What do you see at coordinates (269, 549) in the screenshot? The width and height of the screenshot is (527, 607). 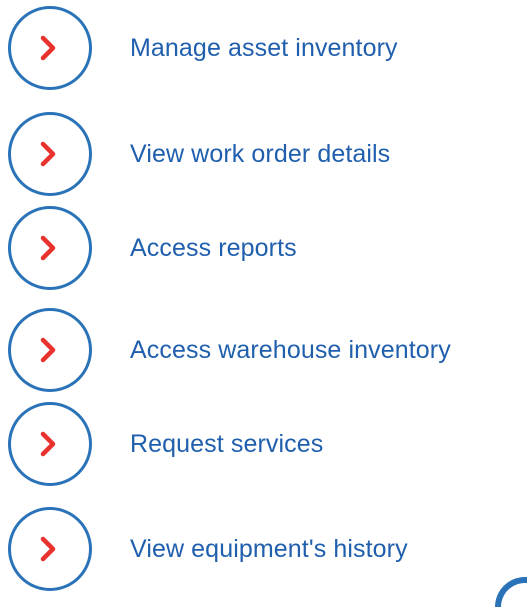 I see `feature-label: View equipment's history` at bounding box center [269, 549].